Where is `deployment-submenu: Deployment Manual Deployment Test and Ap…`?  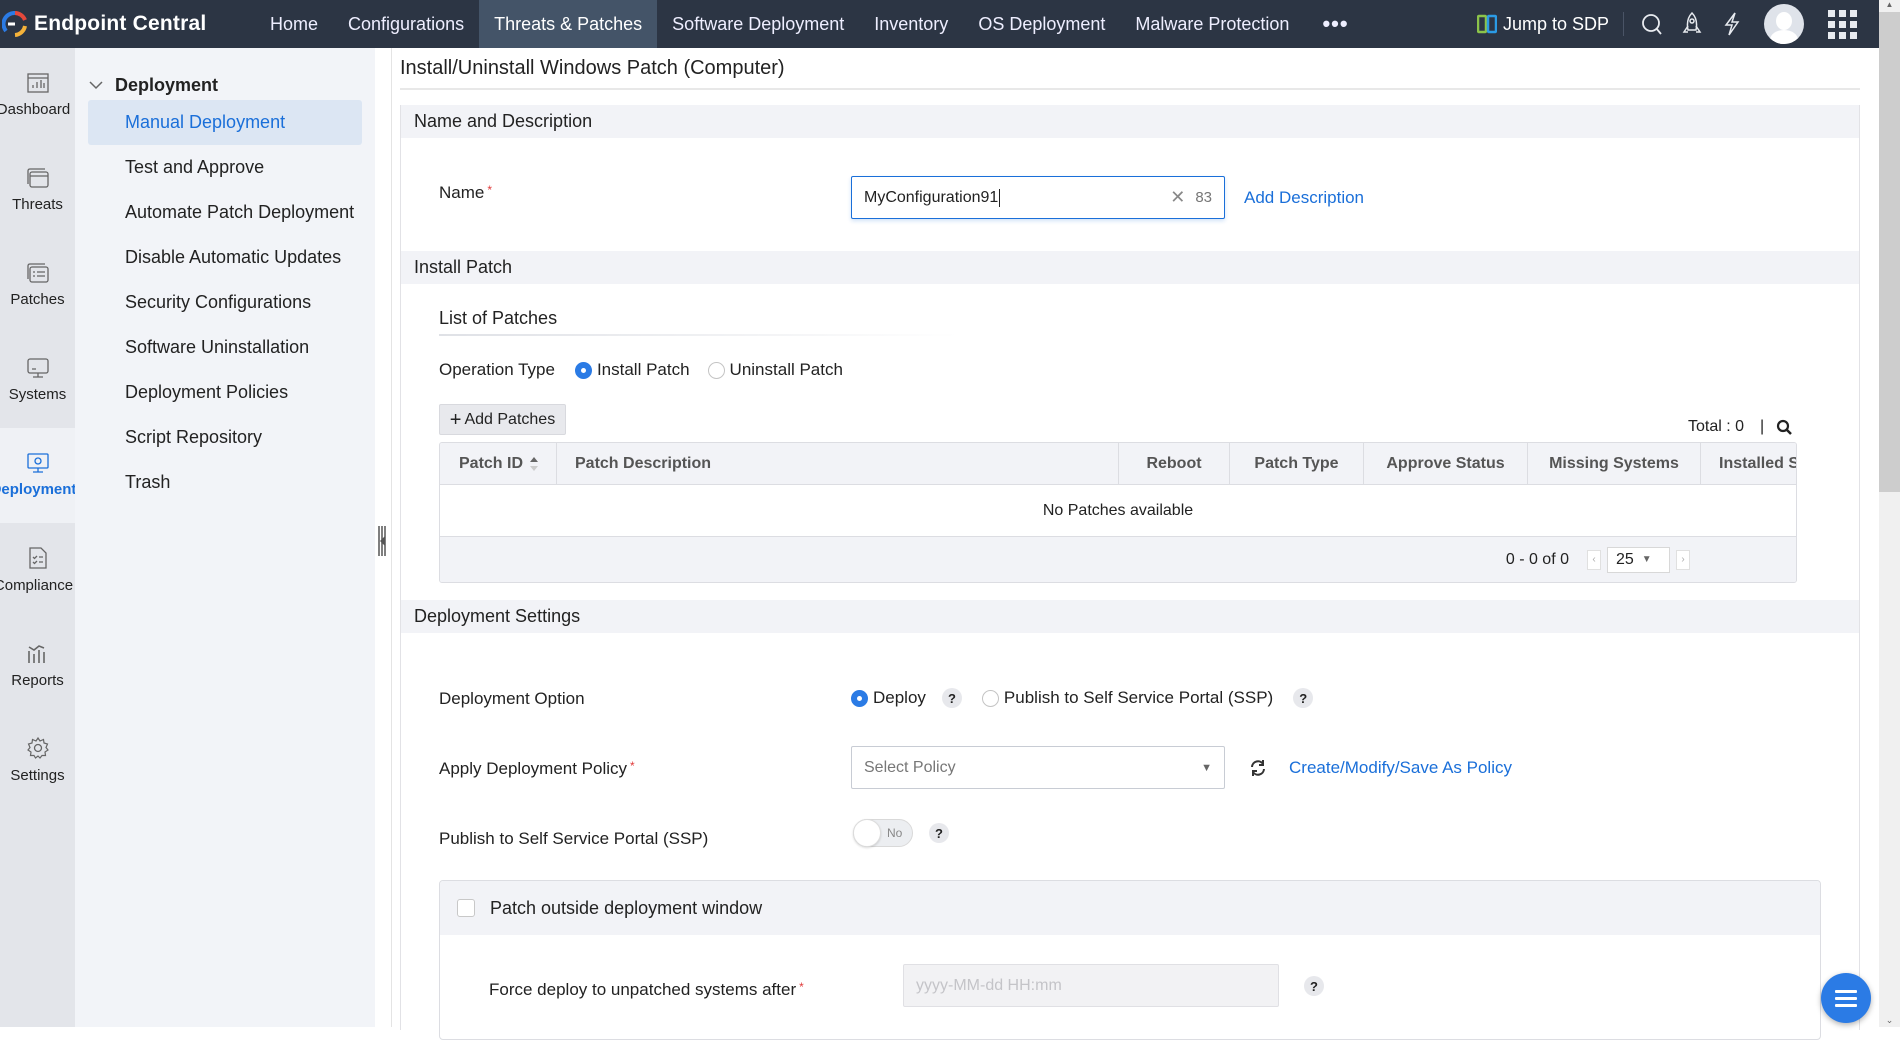 deployment-submenu: Deployment Manual Deployment Test and Ap… is located at coordinates (225, 537).